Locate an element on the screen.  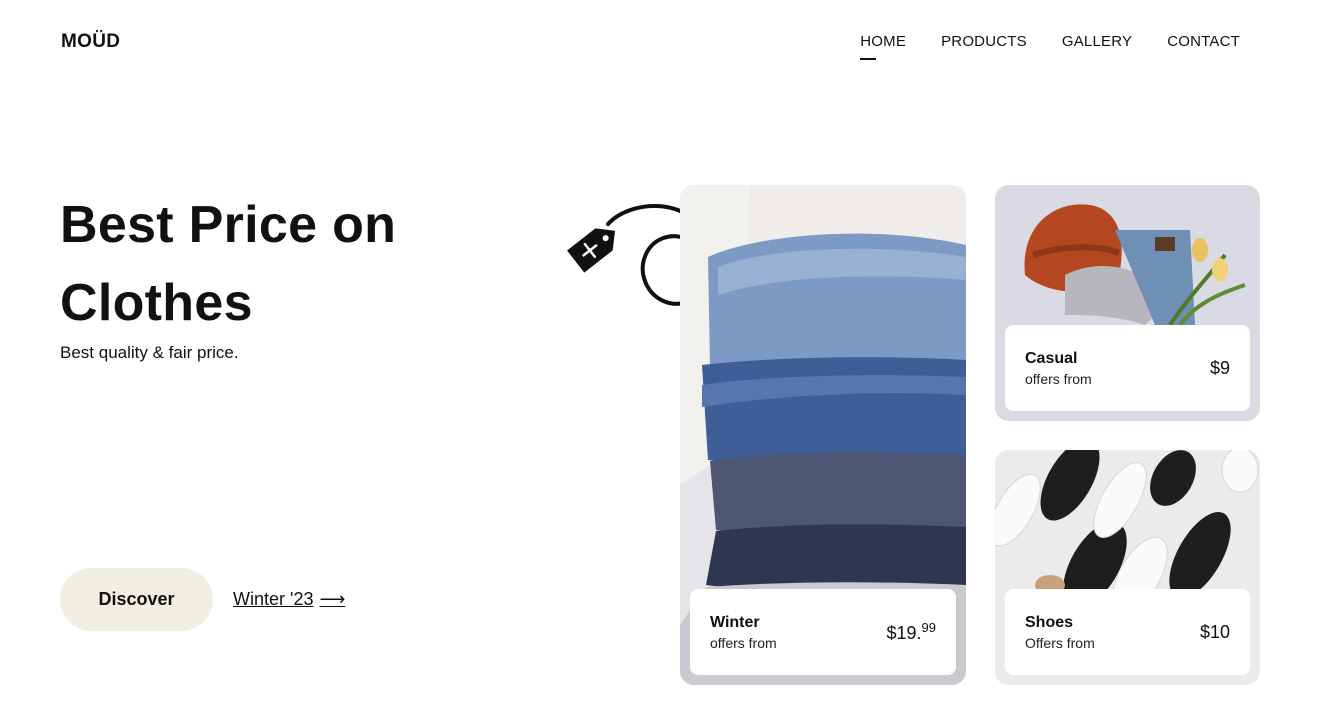
winter-collection-link: Winter '23 ⟶ is located at coordinates (289, 599).